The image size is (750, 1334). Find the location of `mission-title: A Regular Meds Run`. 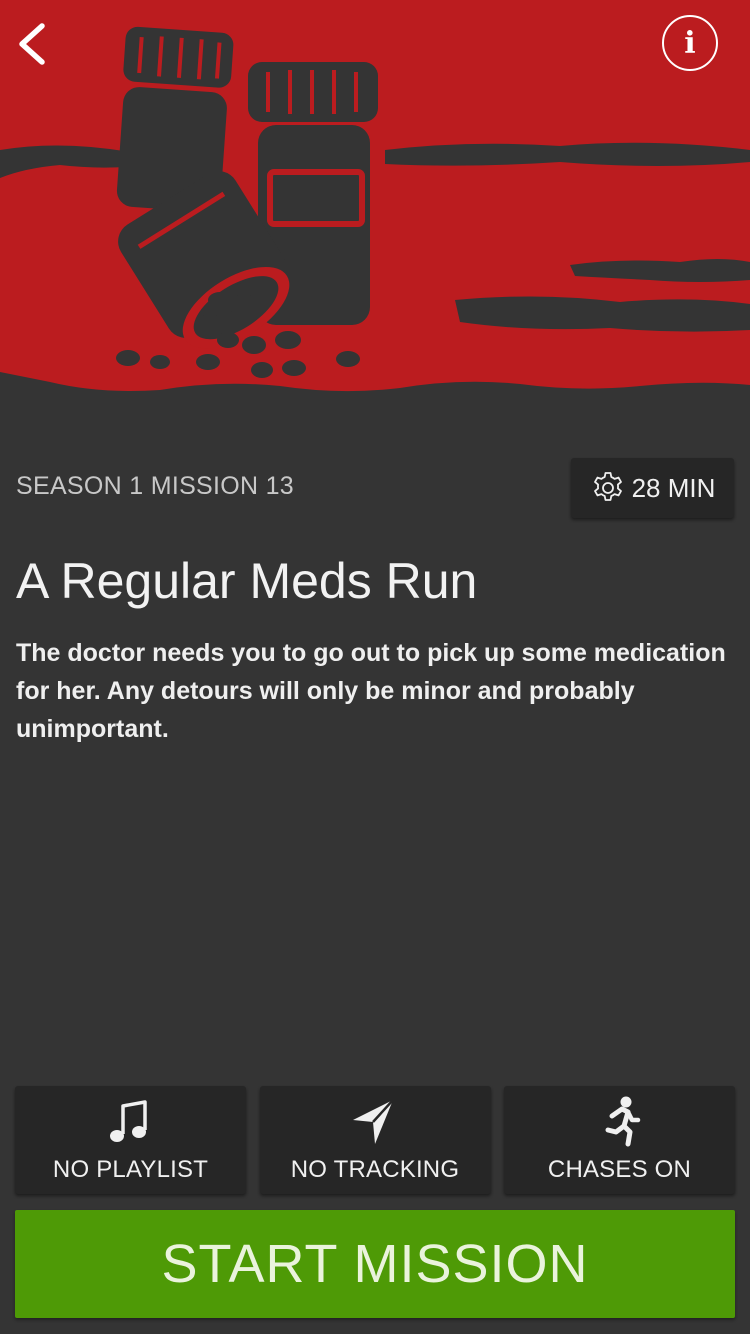

mission-title: A Regular Meds Run is located at coordinates (247, 581).